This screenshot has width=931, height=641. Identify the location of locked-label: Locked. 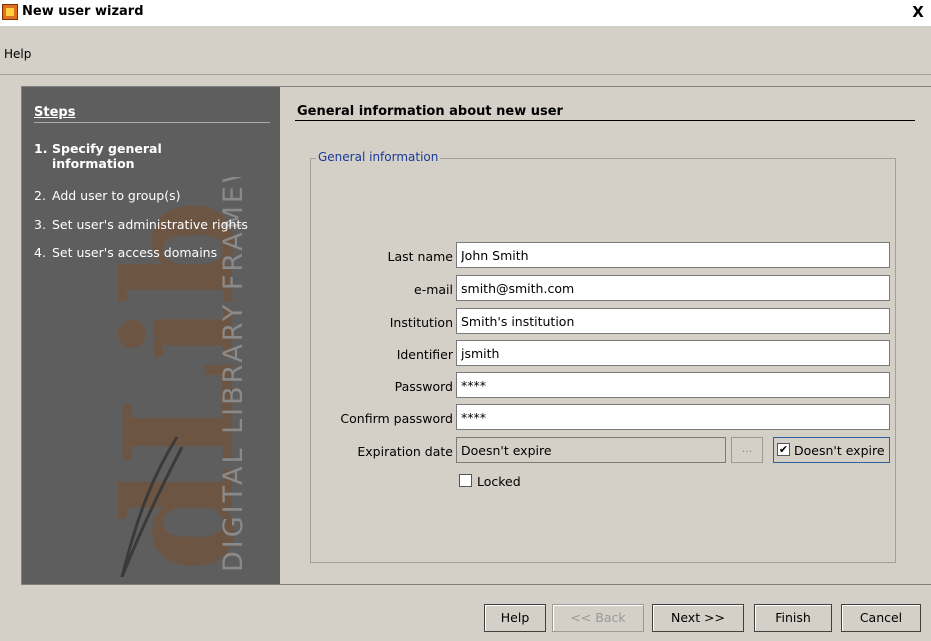
(499, 481).